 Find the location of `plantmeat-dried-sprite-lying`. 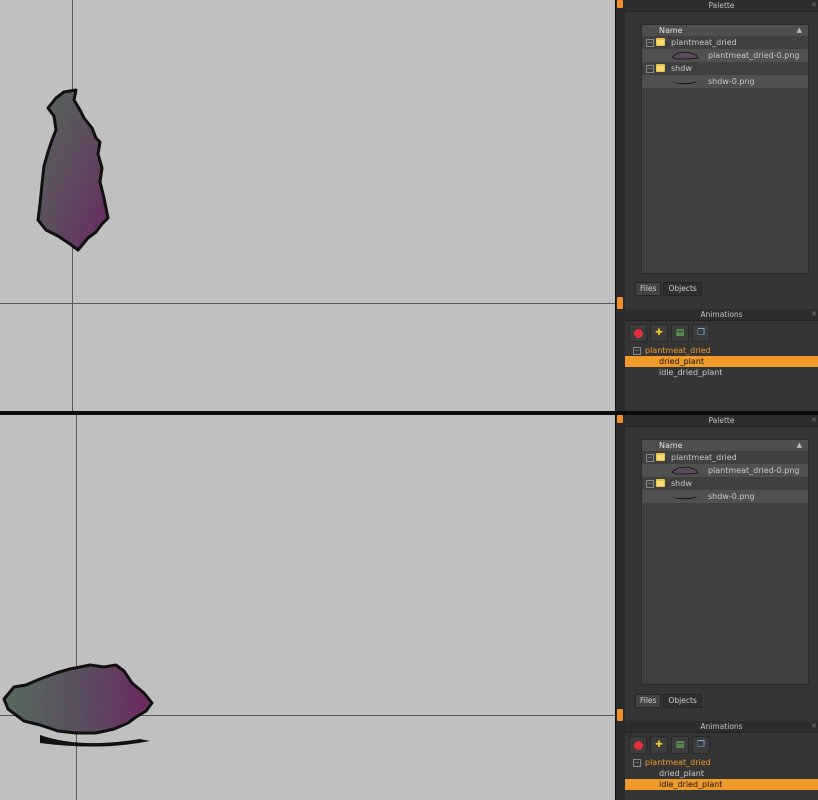

plantmeat-dried-sprite-lying is located at coordinates (80, 704).